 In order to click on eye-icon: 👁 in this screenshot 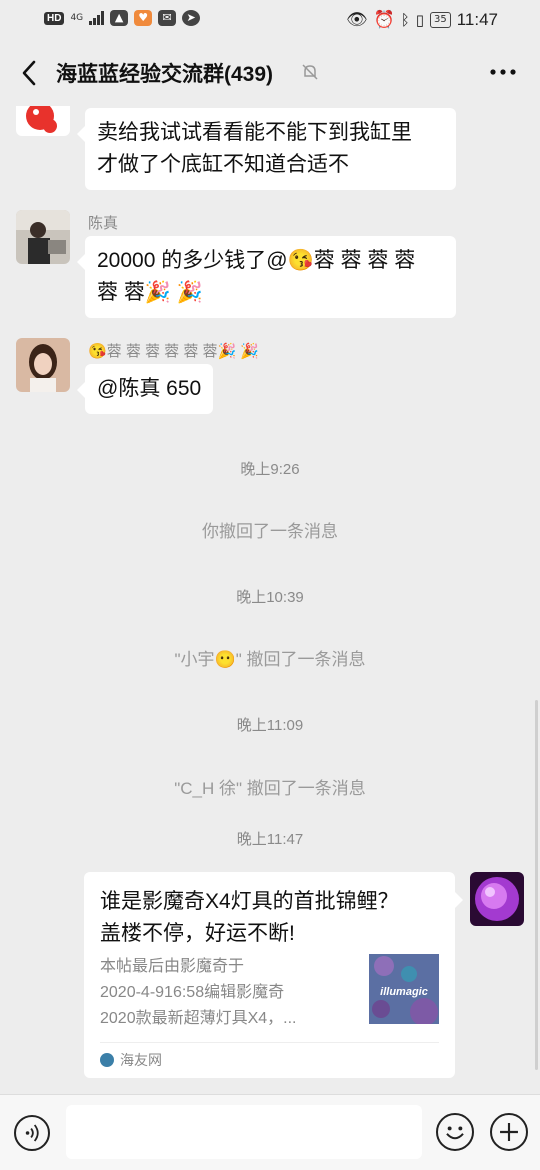, I will do `click(356, 20)`.